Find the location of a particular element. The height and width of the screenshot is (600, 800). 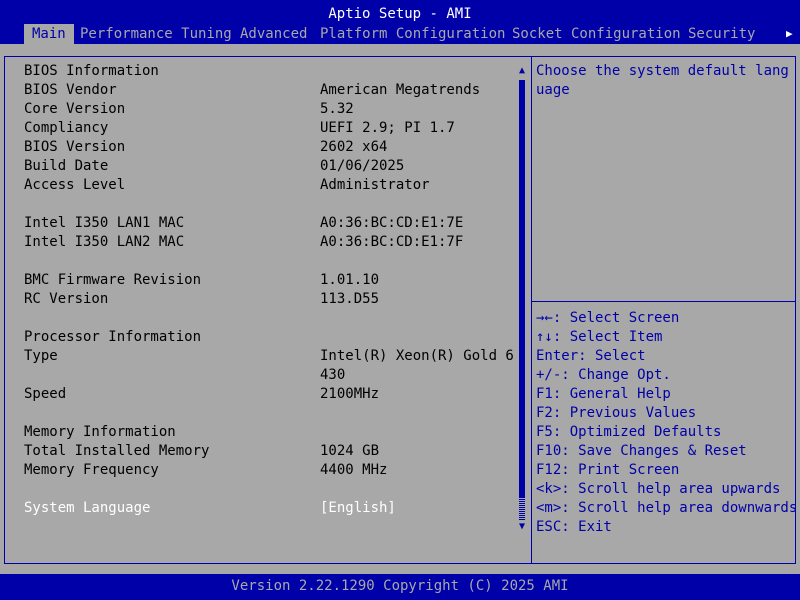

row-label: Processor Information is located at coordinates (113, 337).